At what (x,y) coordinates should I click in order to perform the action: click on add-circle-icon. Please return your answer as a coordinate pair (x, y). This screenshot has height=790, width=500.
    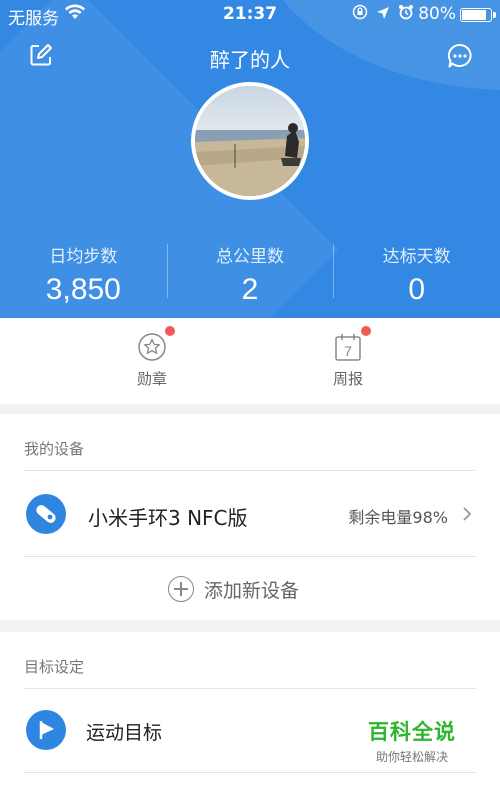
    Looking at the image, I should click on (181, 589).